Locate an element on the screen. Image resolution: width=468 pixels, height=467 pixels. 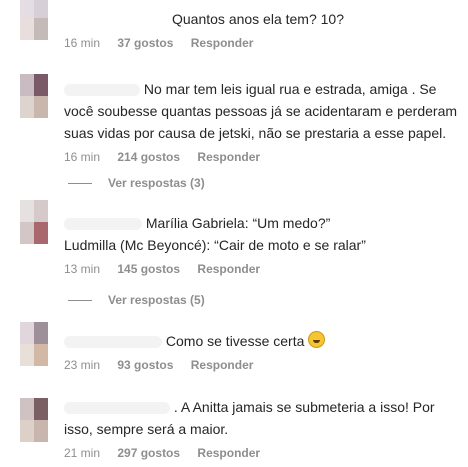
comment-meta: 13 min 145 gostos Responder is located at coordinates (262, 269).